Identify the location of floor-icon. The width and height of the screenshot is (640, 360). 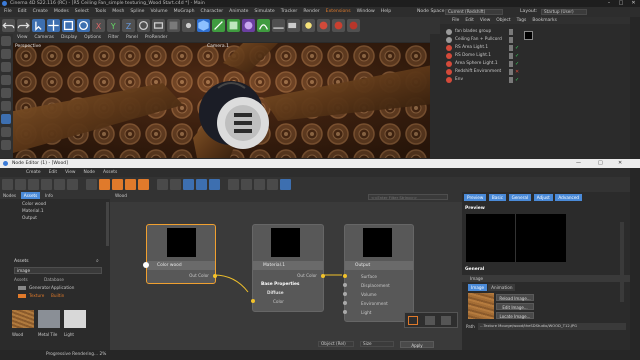
(278, 25).